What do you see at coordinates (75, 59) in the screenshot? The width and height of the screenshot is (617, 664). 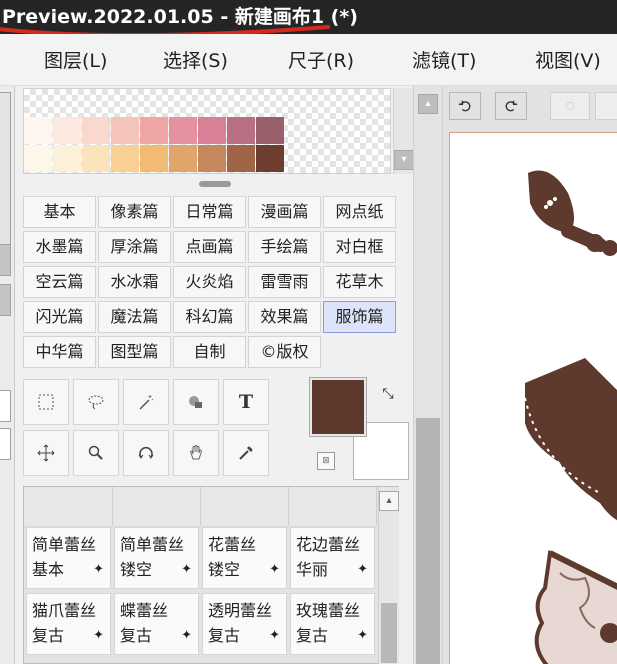 I see `menu-layer: 图层(L)` at bounding box center [75, 59].